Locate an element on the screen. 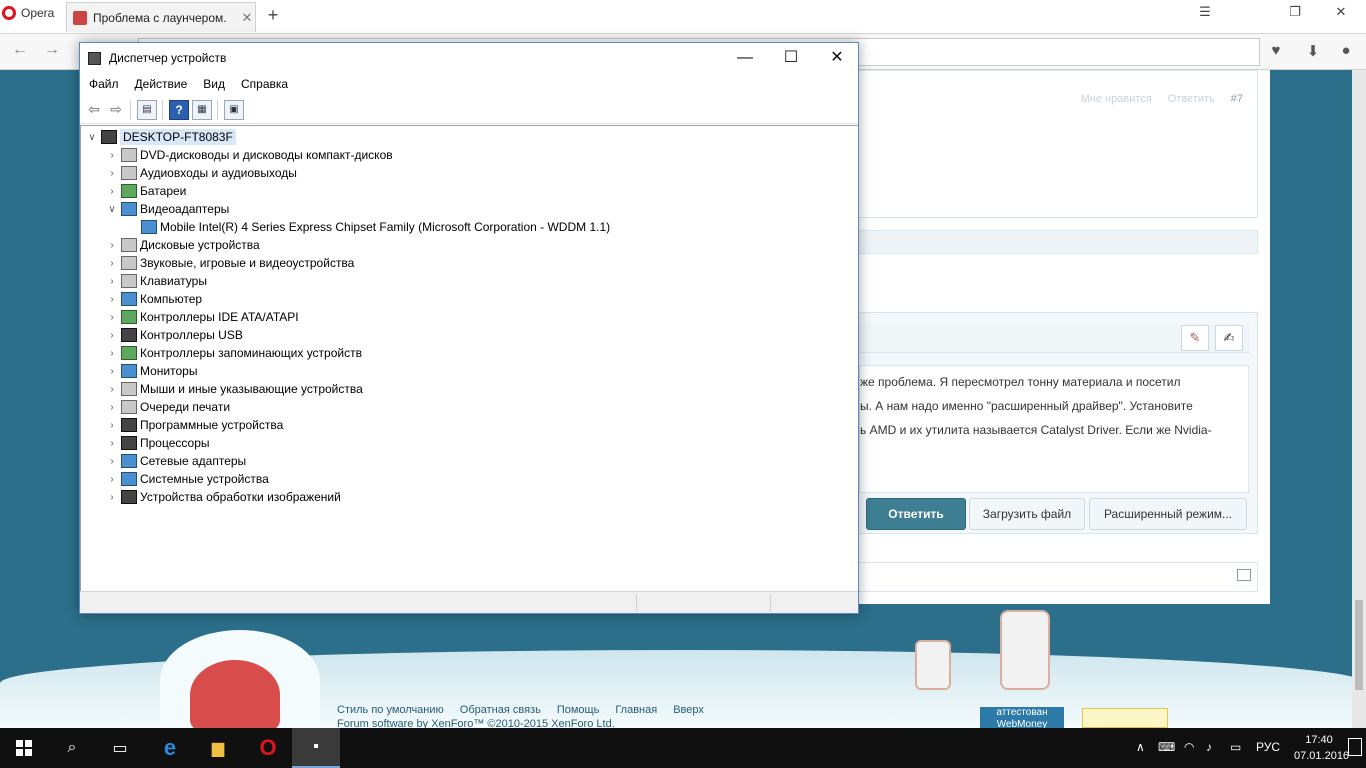 The image size is (1366, 768). tree-category: › Контроллеры запоминающих устройств is located at coordinates (233, 353).